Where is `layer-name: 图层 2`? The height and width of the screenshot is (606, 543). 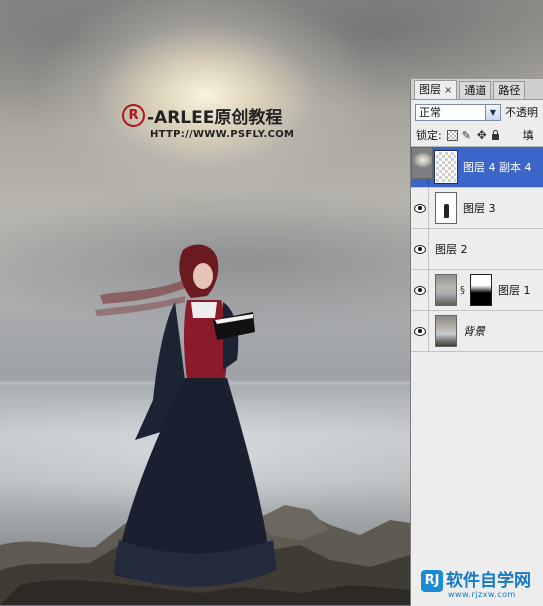 layer-name: 图层 2 is located at coordinates (451, 249).